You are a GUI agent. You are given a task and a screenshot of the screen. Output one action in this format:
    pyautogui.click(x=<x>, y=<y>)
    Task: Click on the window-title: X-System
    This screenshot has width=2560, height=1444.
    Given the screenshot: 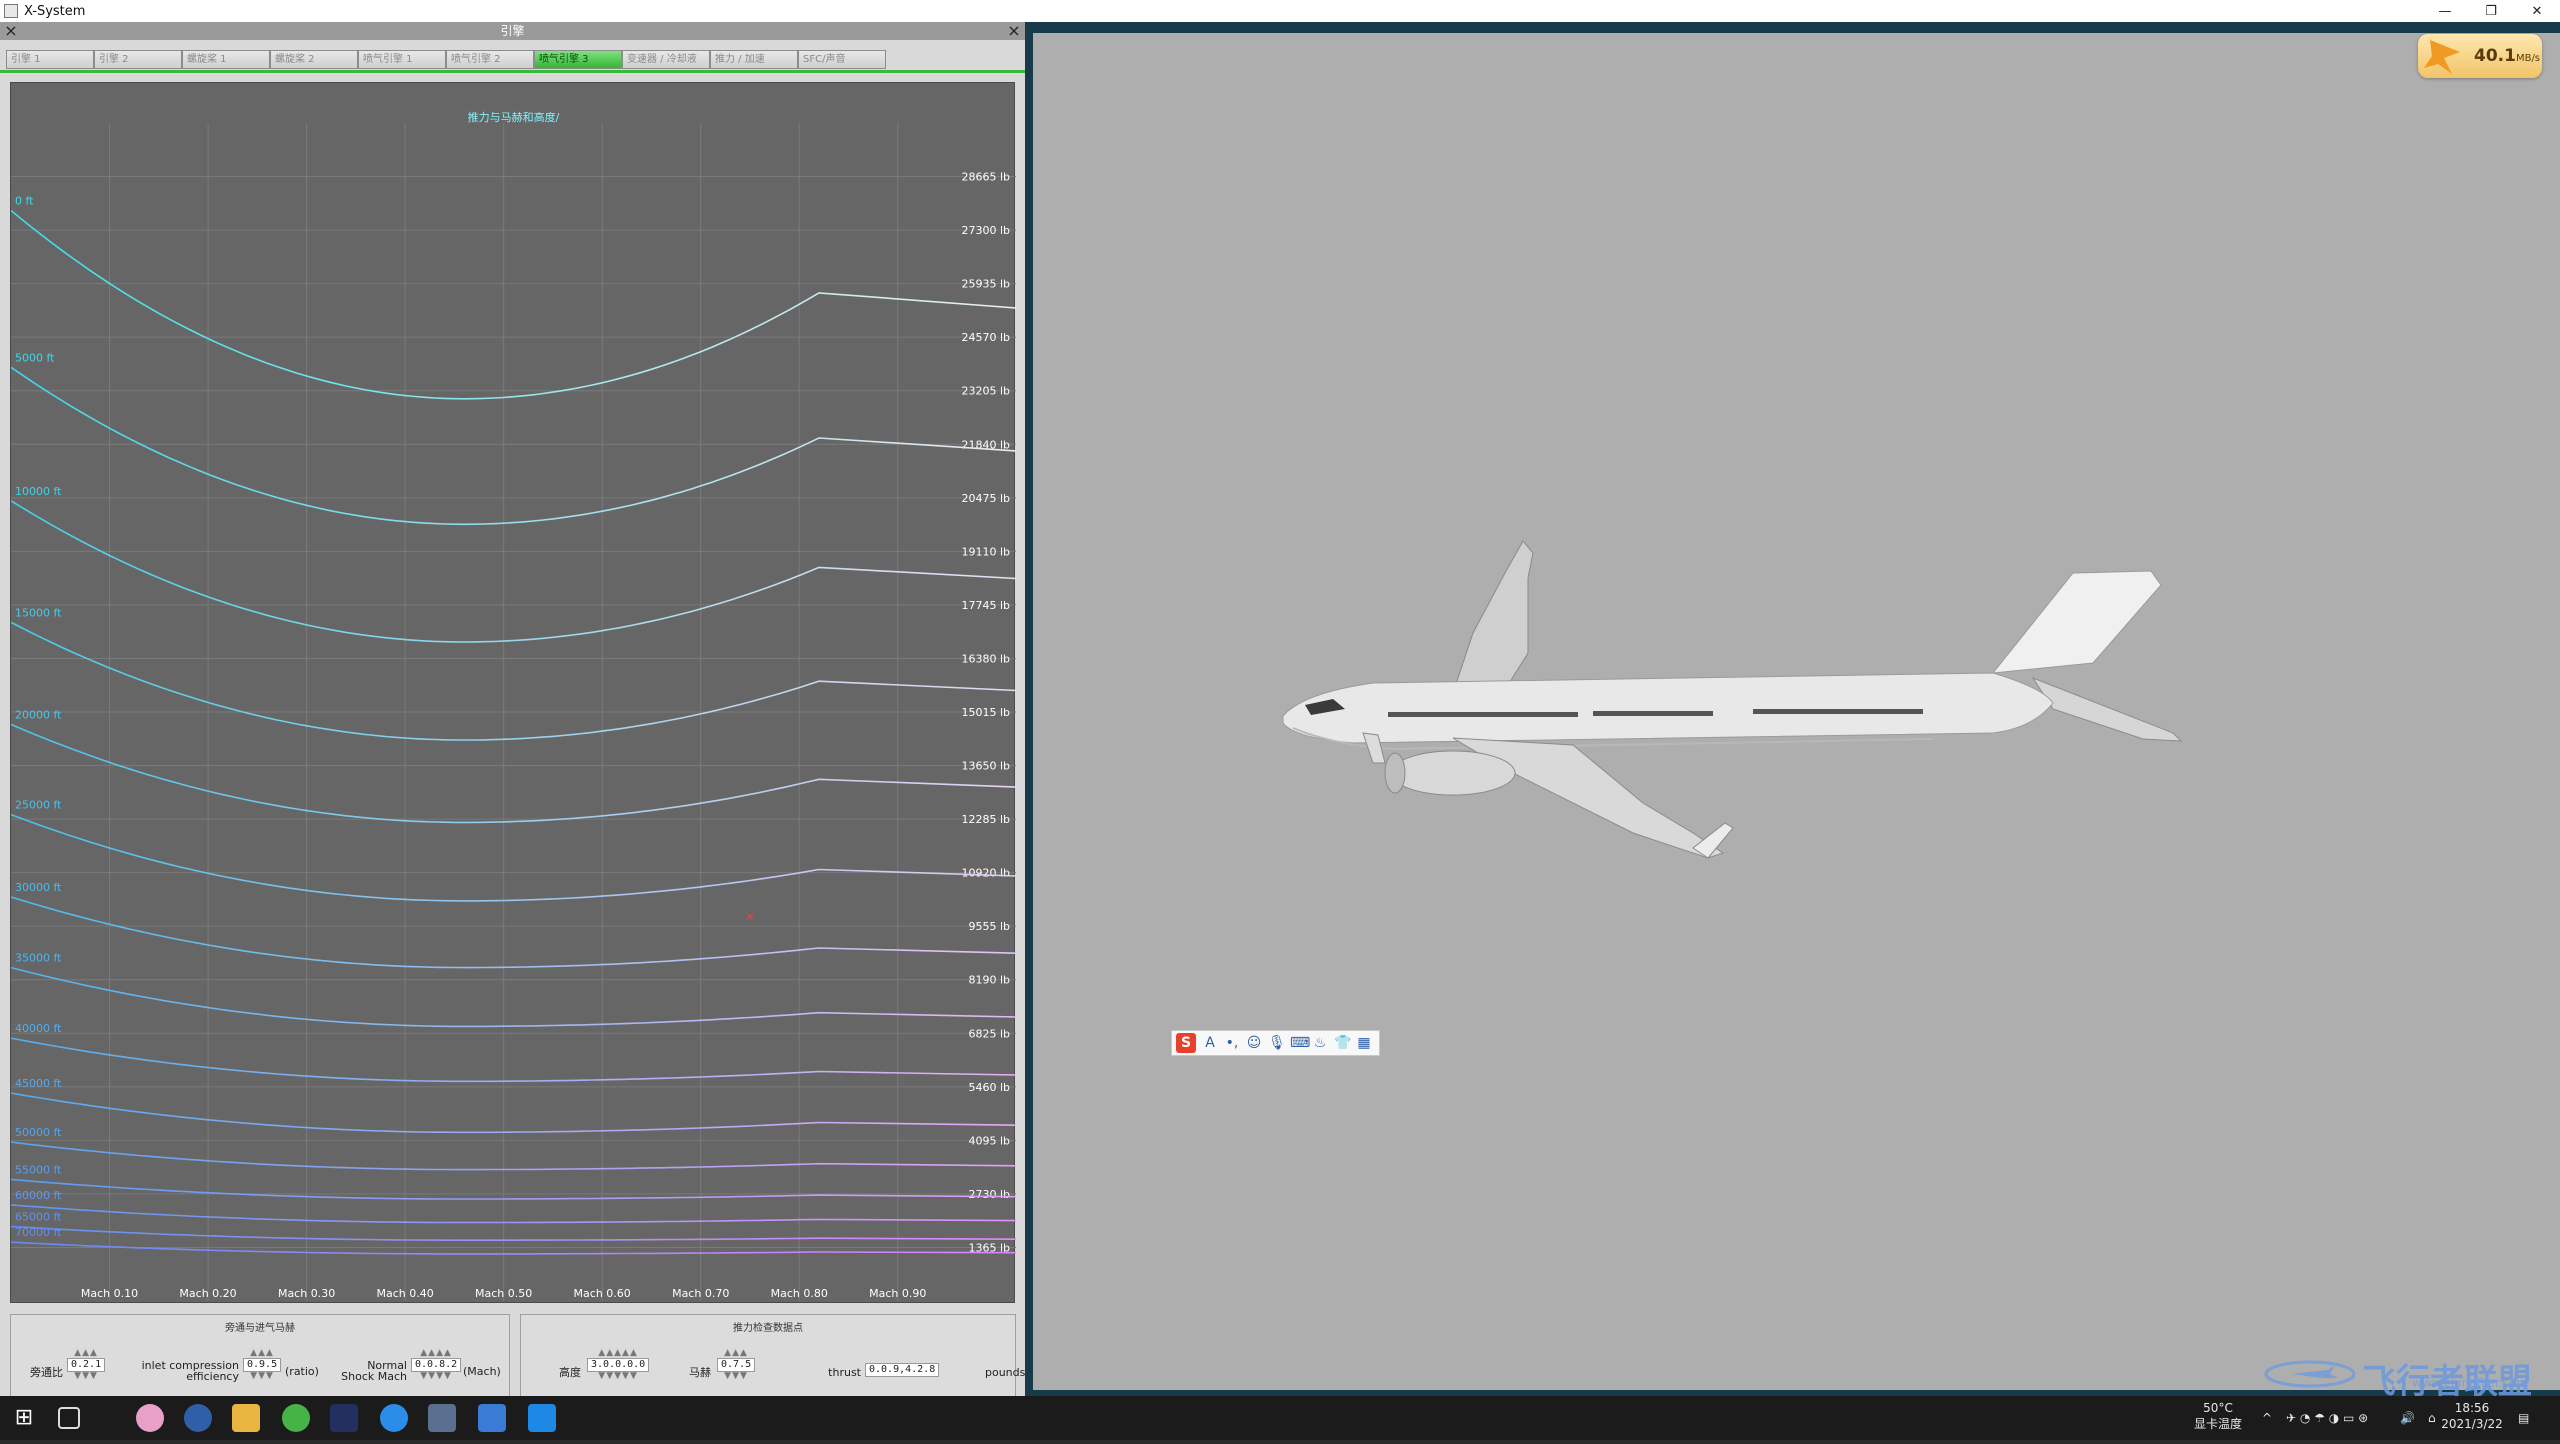 What is the action you would take?
    pyautogui.click(x=55, y=11)
    